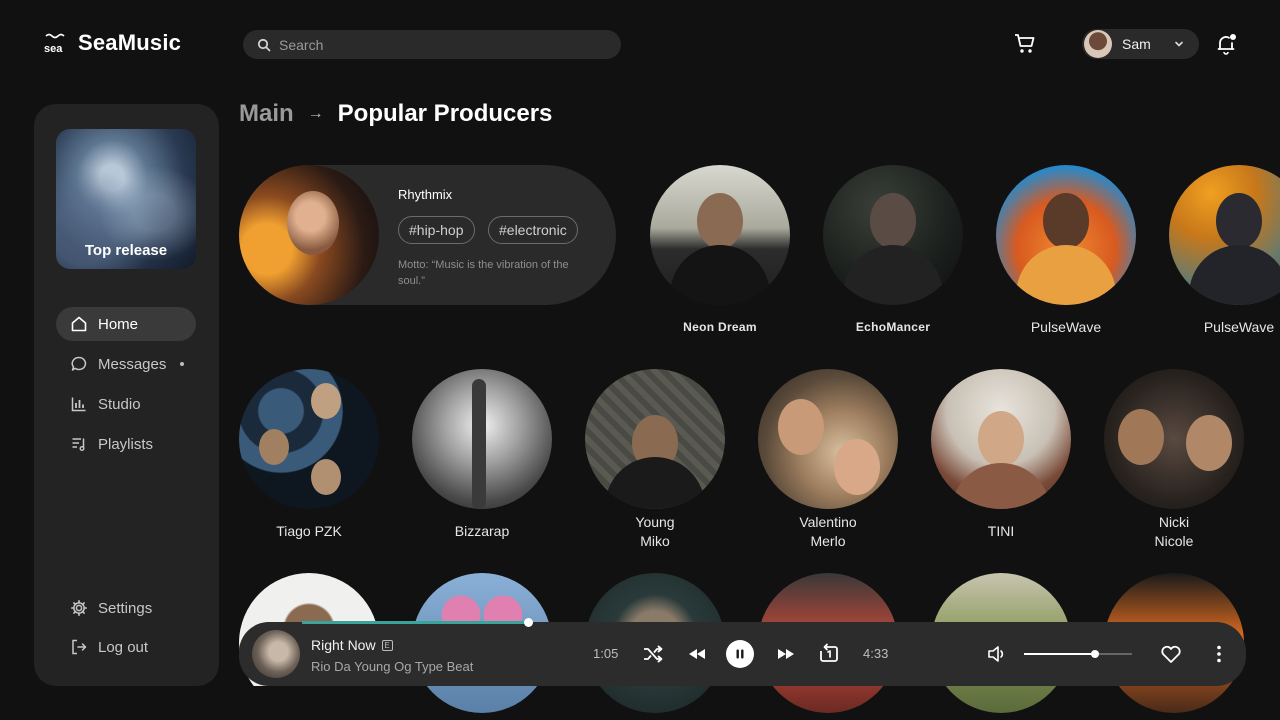 This screenshot has height=720, width=1280. What do you see at coordinates (132, 364) in the screenshot?
I see `sidebar-item-label: Messages` at bounding box center [132, 364].